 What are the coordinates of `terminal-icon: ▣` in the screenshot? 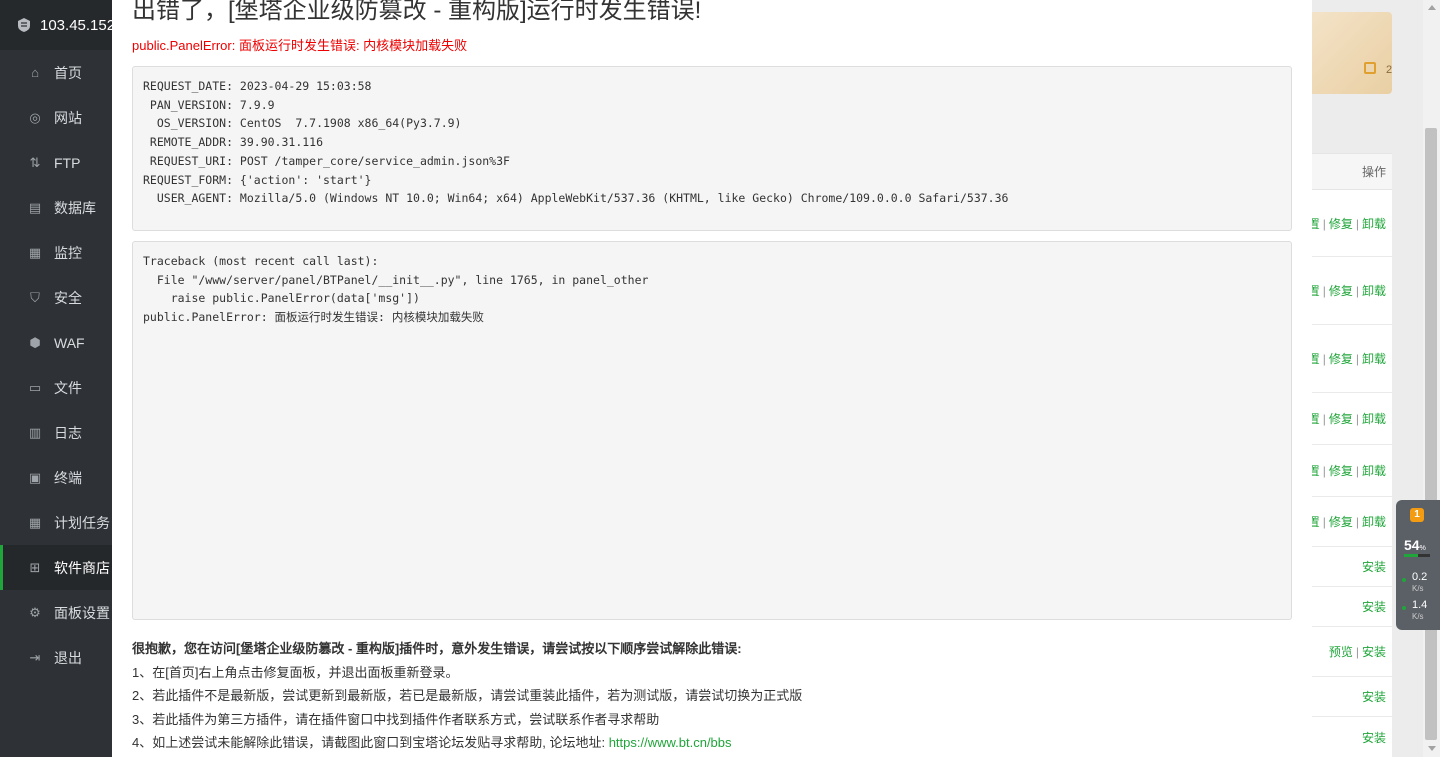 It's located at (35, 477).